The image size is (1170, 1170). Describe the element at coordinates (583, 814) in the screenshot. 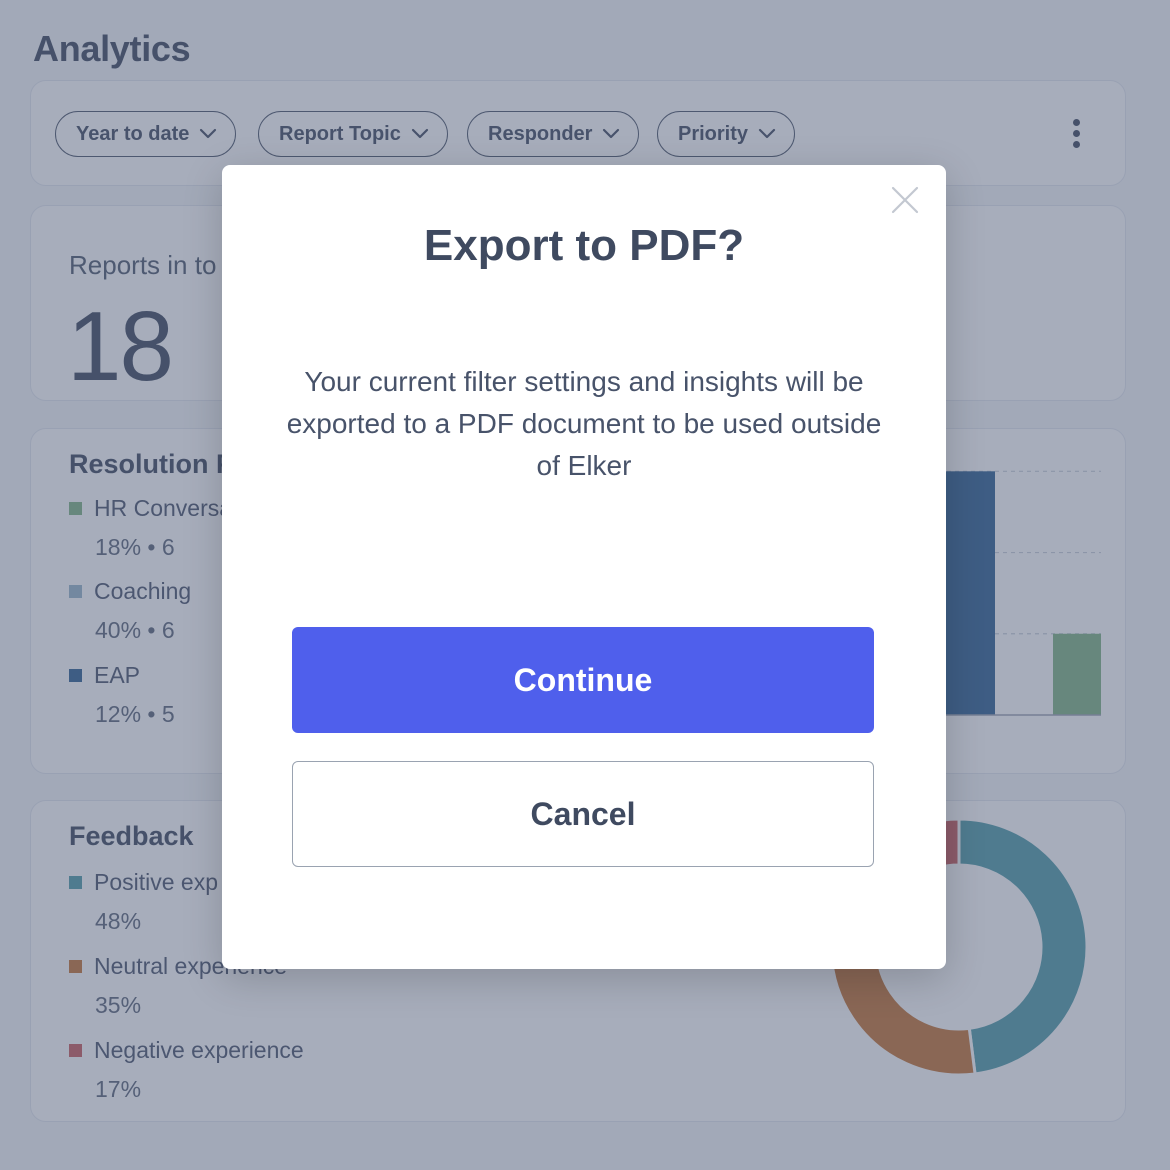

I see `cancel-button: Cancel` at that location.